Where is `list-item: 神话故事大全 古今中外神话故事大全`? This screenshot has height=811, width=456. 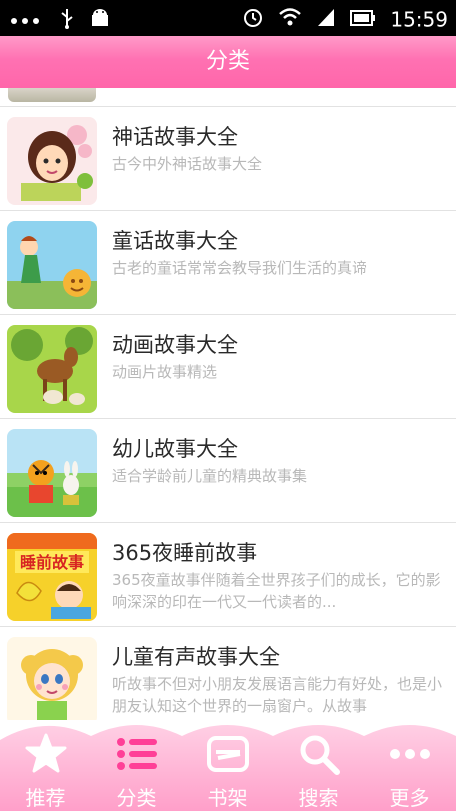
list-item: 神话故事大全 古今中外神话故事大全 is located at coordinates (228, 159).